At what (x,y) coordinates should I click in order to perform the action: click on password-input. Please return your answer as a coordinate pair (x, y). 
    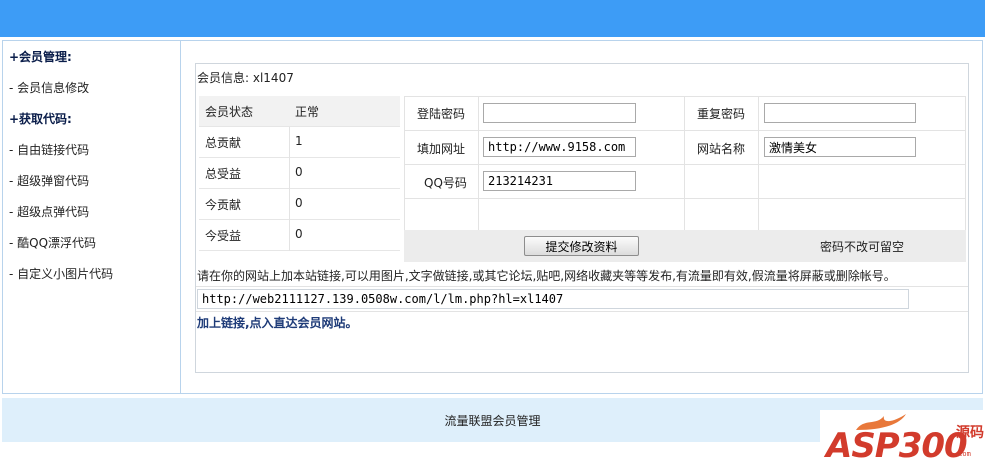
    Looking at the image, I should click on (559, 113).